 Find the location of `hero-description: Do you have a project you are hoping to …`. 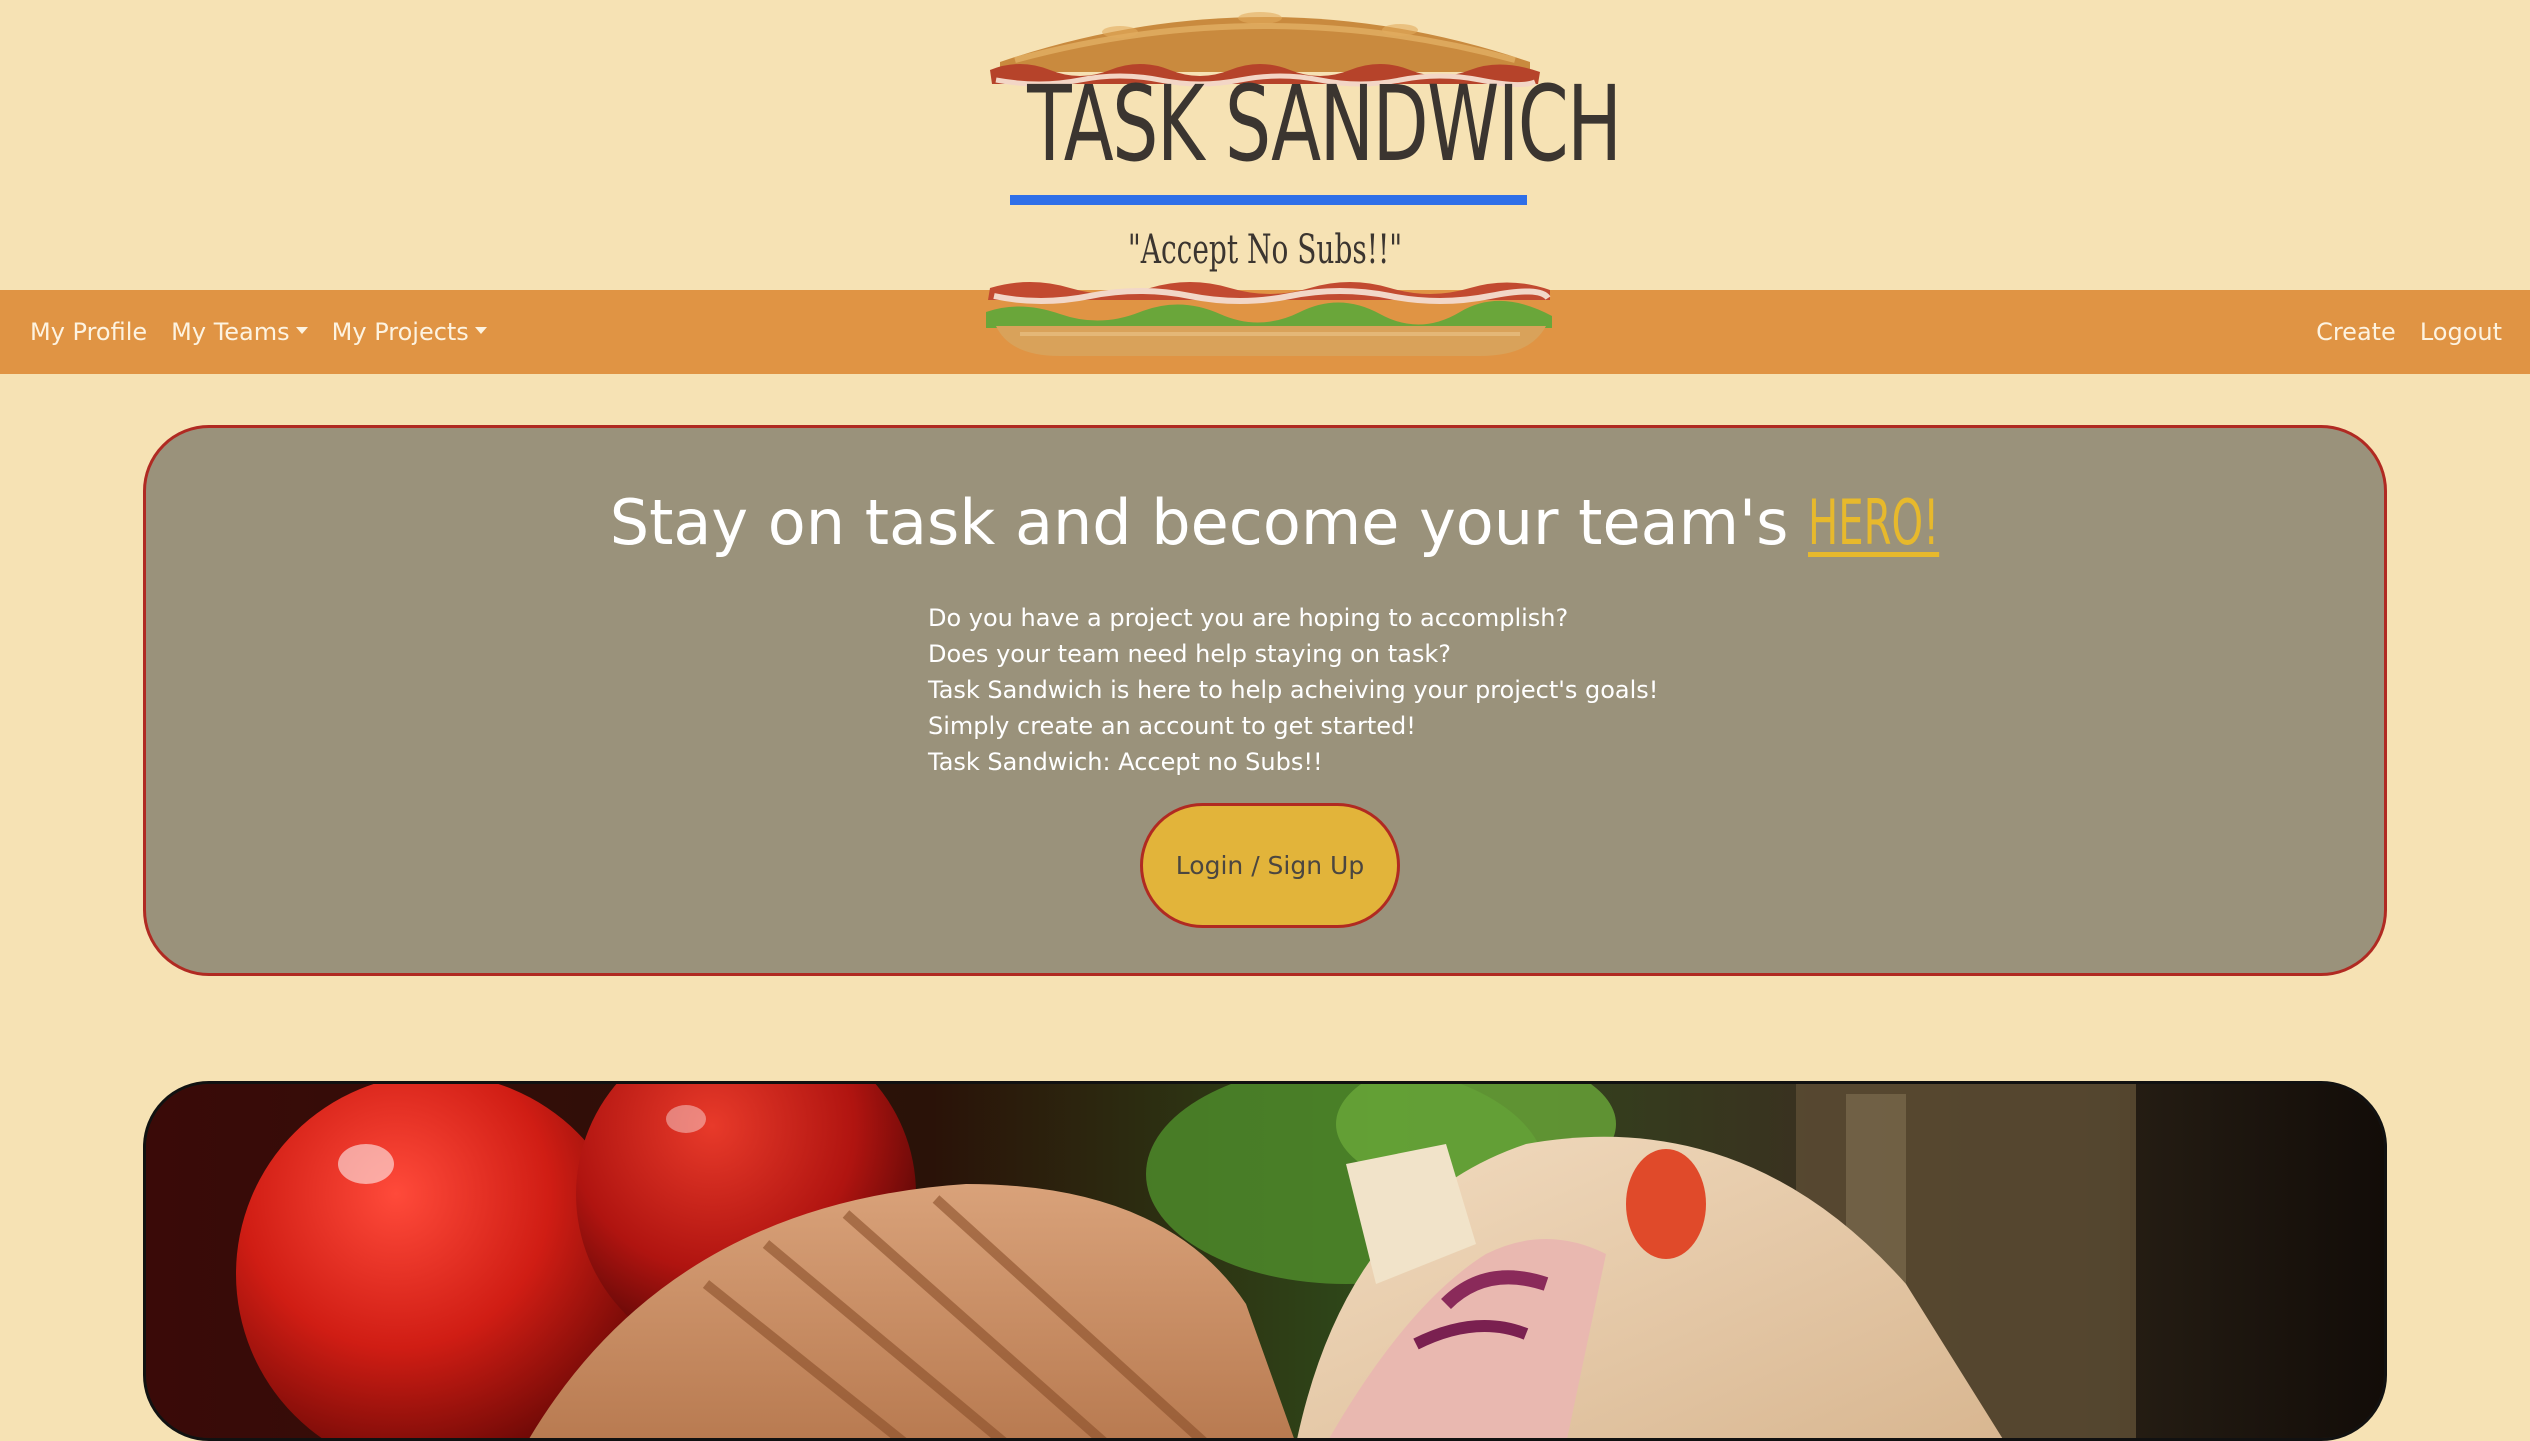

hero-description: Do you have a project you are hoping to … is located at coordinates (1293, 690).